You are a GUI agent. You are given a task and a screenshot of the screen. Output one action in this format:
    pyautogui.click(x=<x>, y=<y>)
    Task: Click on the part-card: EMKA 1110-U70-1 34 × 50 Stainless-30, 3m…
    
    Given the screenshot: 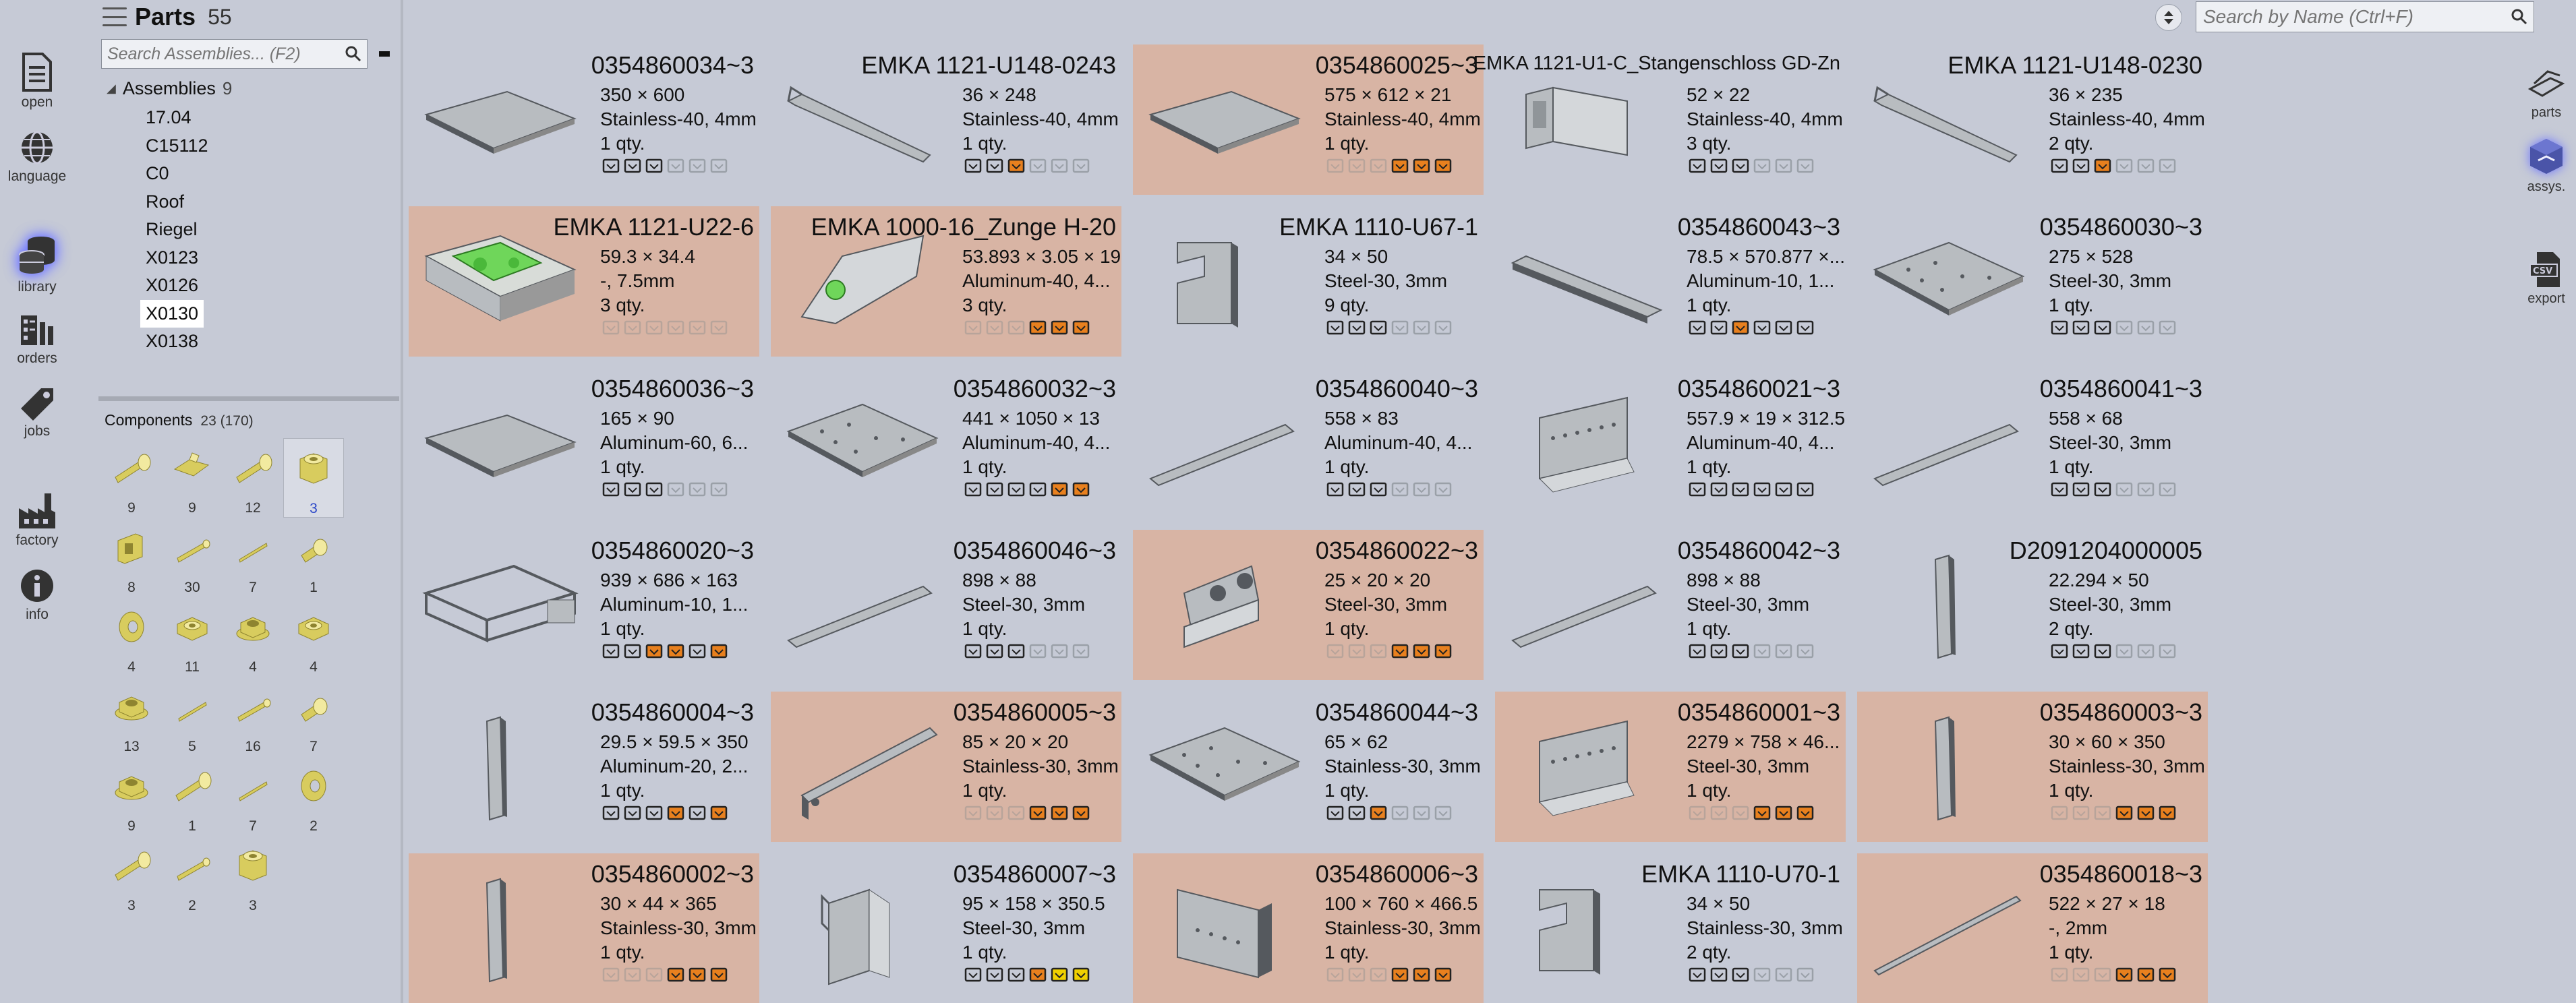 What is the action you would take?
    pyautogui.click(x=1671, y=928)
    